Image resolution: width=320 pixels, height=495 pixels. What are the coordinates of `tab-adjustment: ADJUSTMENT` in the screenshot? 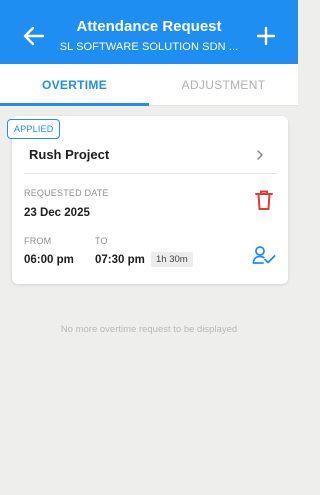 It's located at (223, 84).